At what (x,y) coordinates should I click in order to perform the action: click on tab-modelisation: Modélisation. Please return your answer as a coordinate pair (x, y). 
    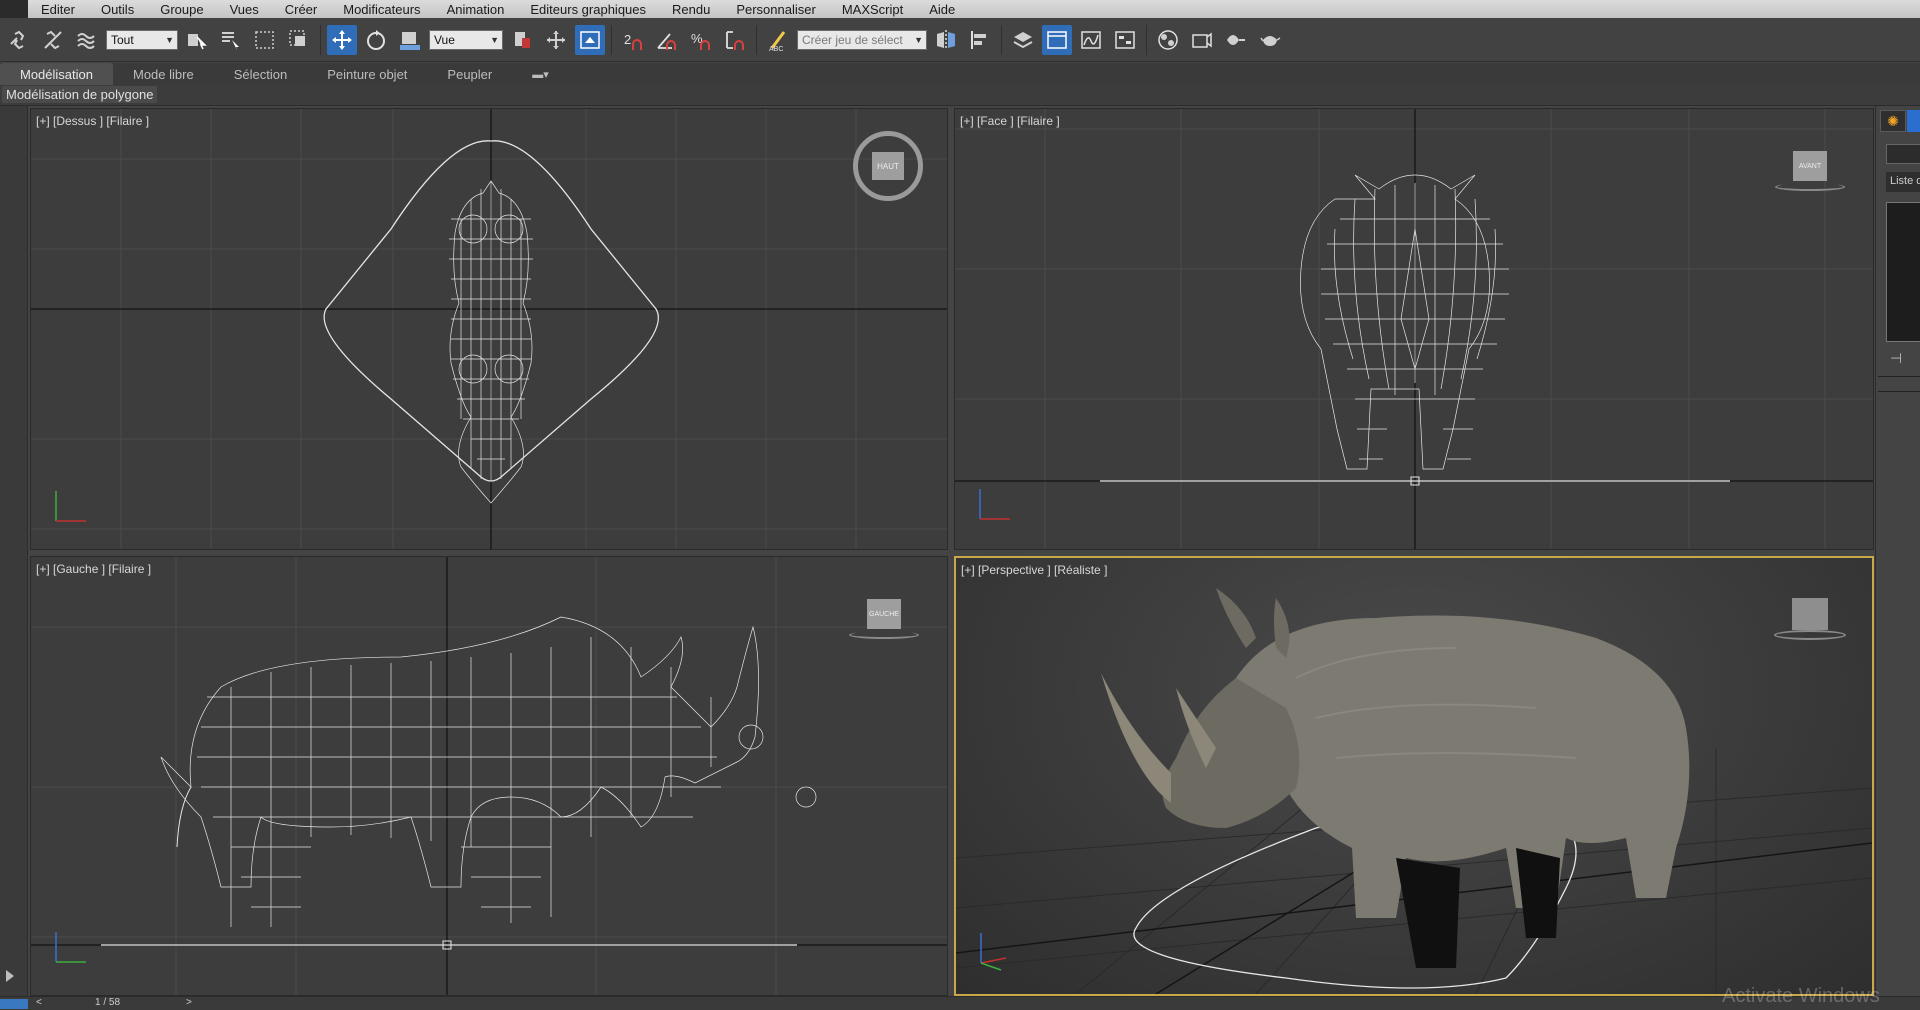
    Looking at the image, I should click on (56, 74).